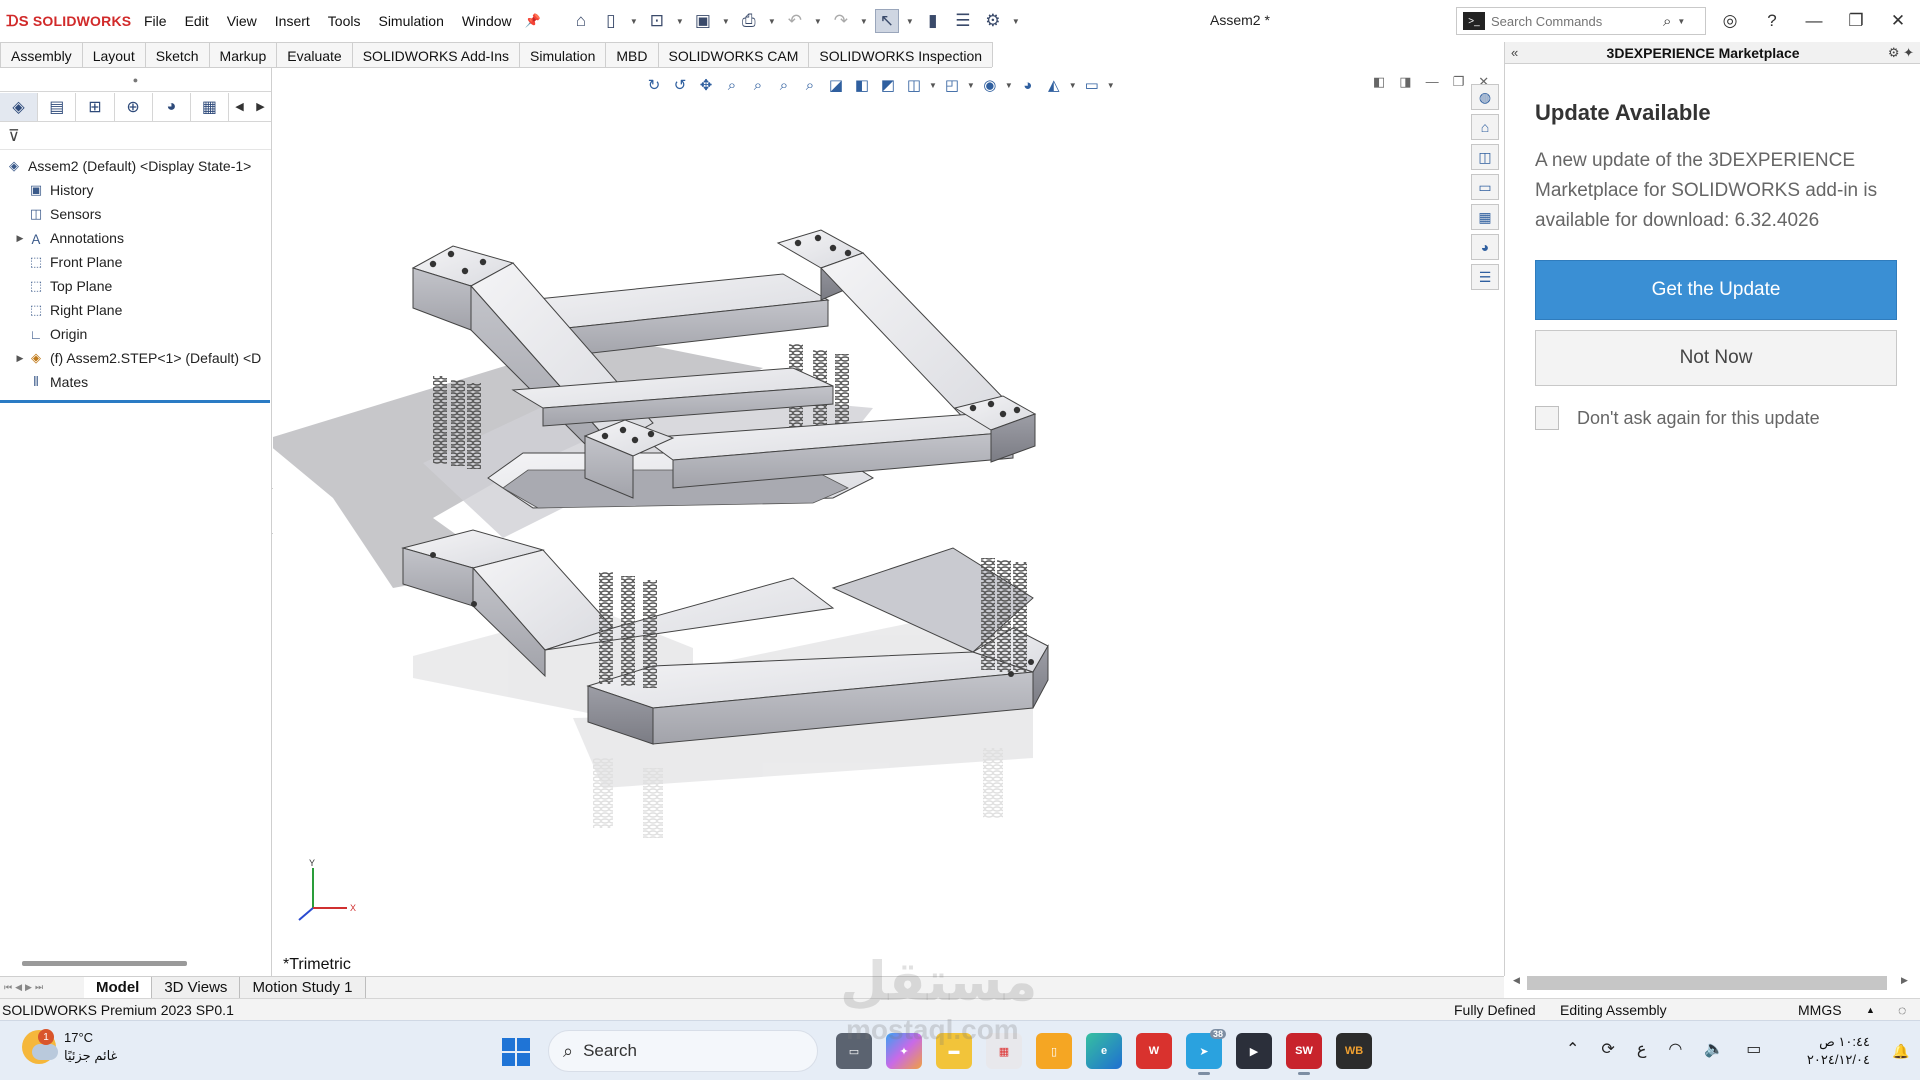 This screenshot has width=1920, height=1080. I want to click on minimize-icon: —, so click(1814, 21).